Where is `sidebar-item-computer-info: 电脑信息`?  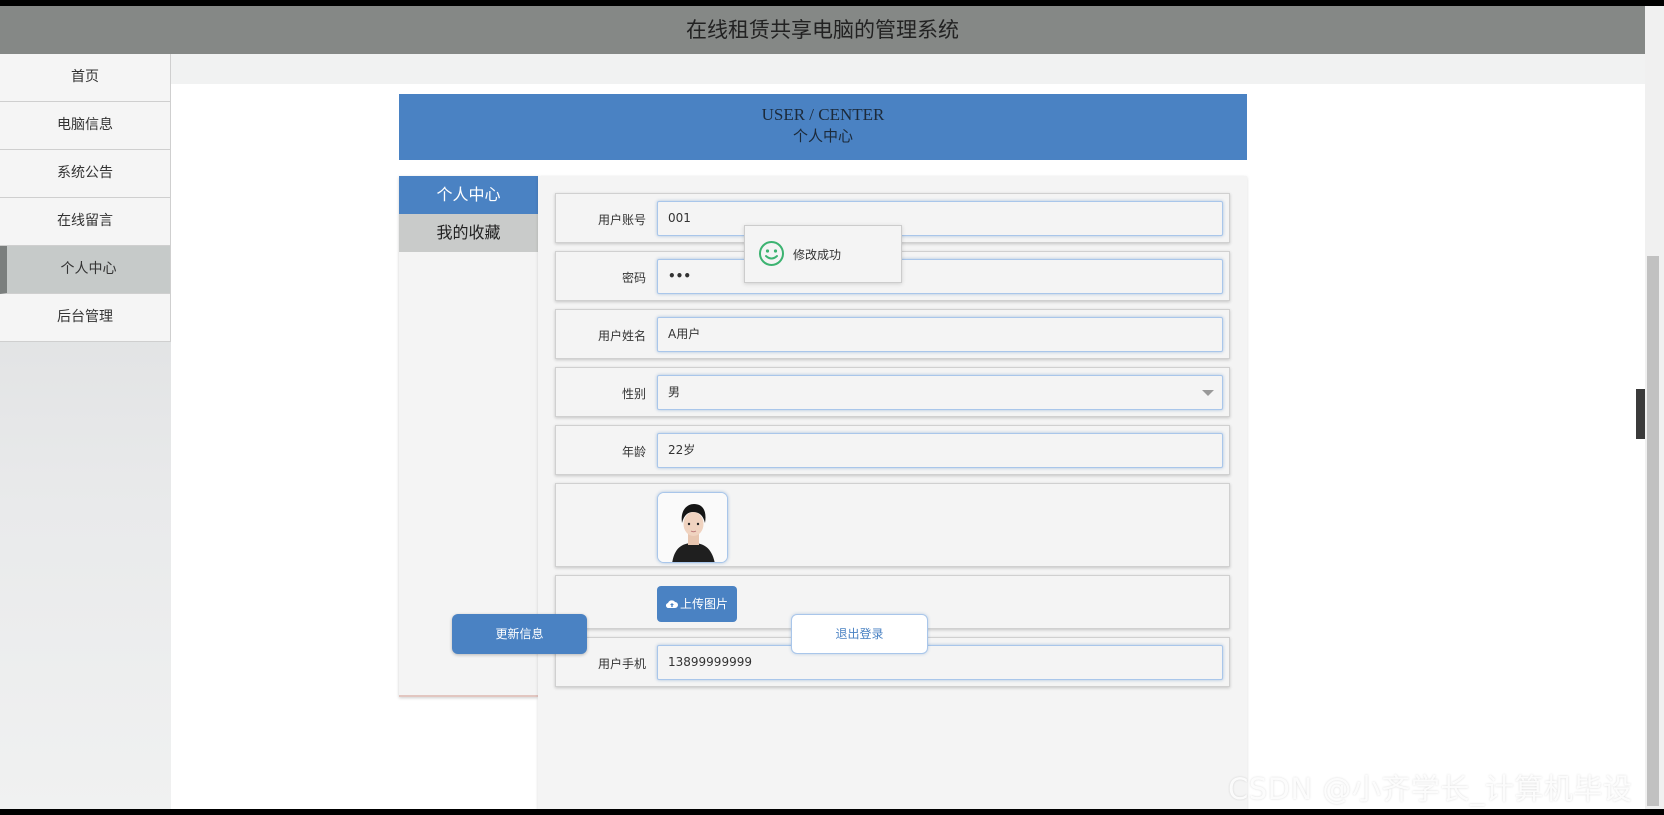 sidebar-item-computer-info: 电脑信息 is located at coordinates (85, 126).